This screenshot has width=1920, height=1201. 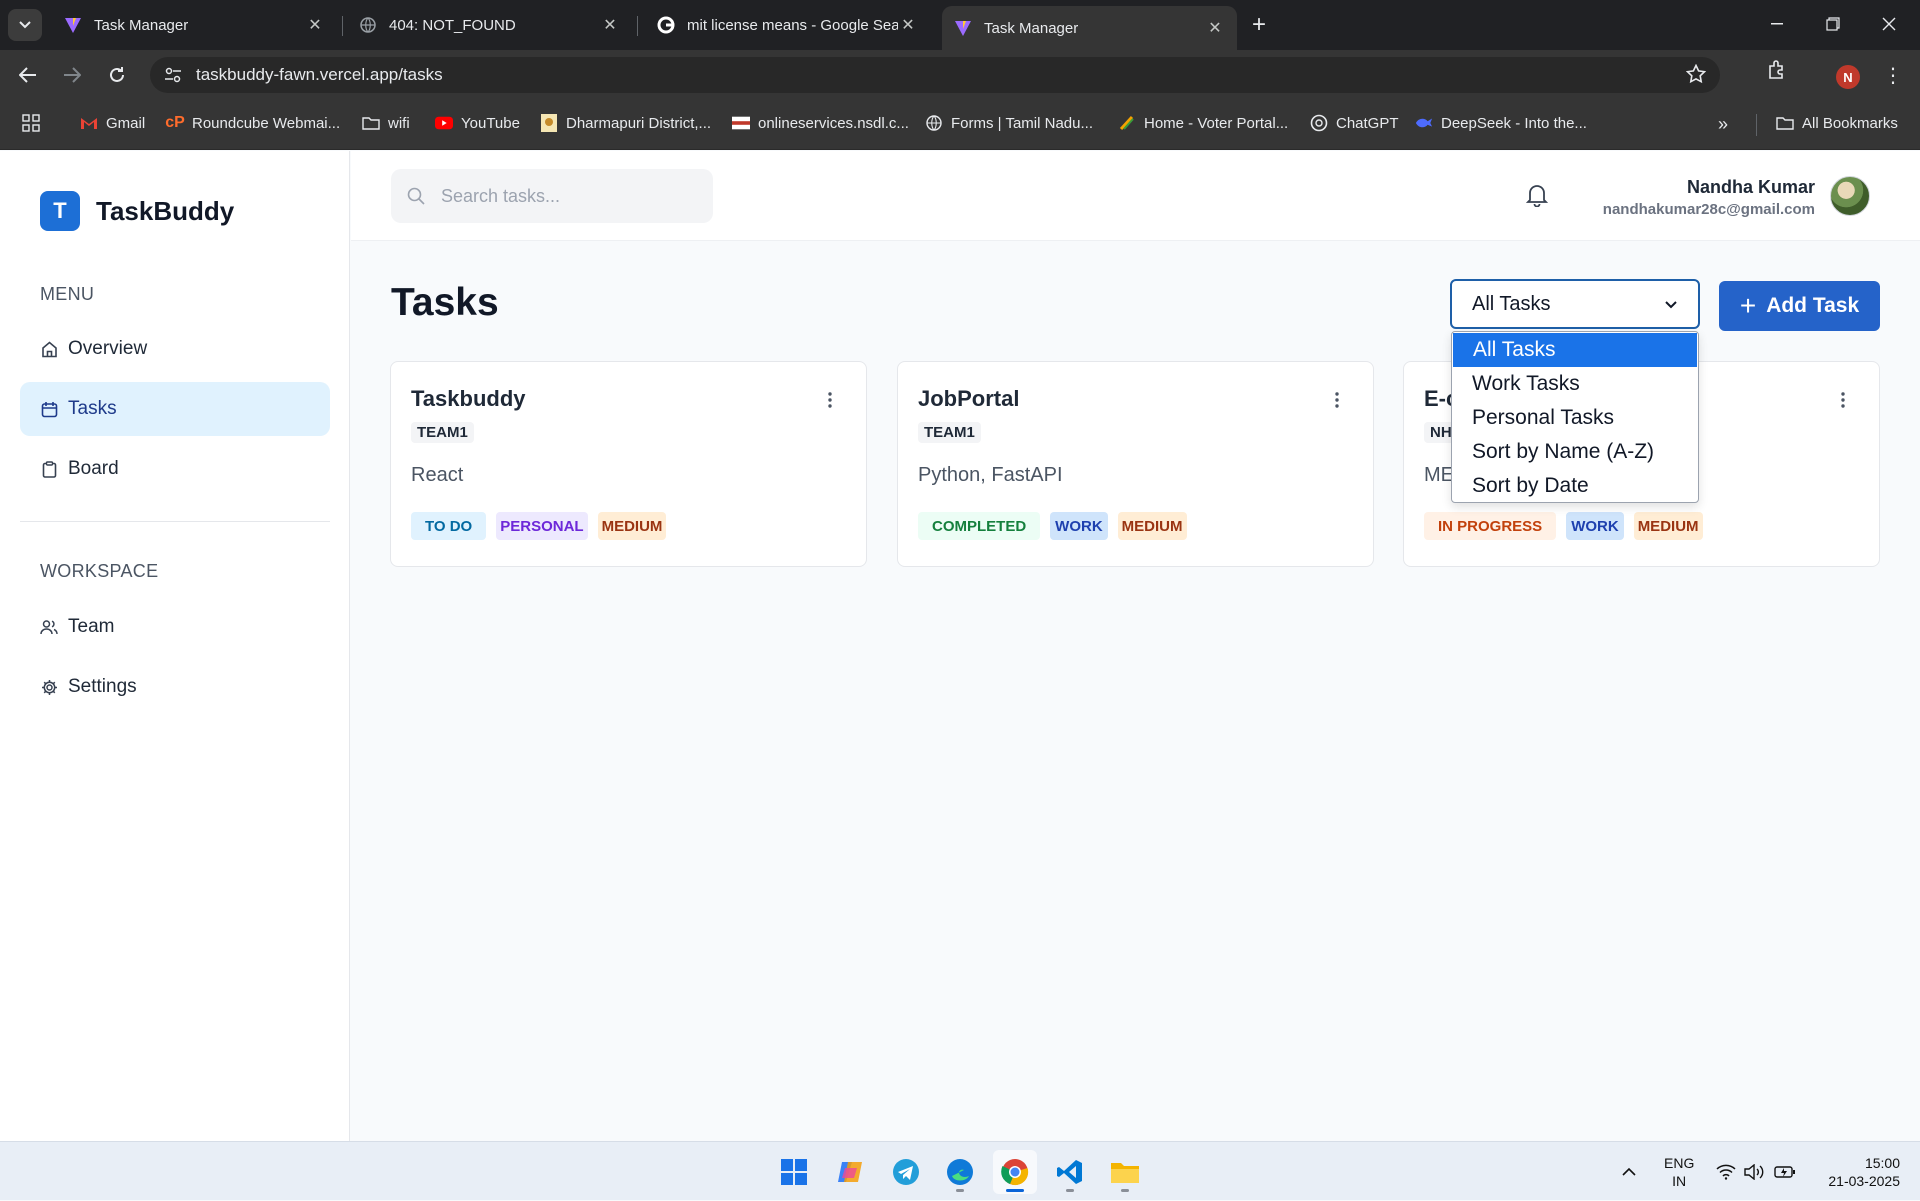 I want to click on bookmark-chatgpt: ChatGPT, so click(x=1354, y=123).